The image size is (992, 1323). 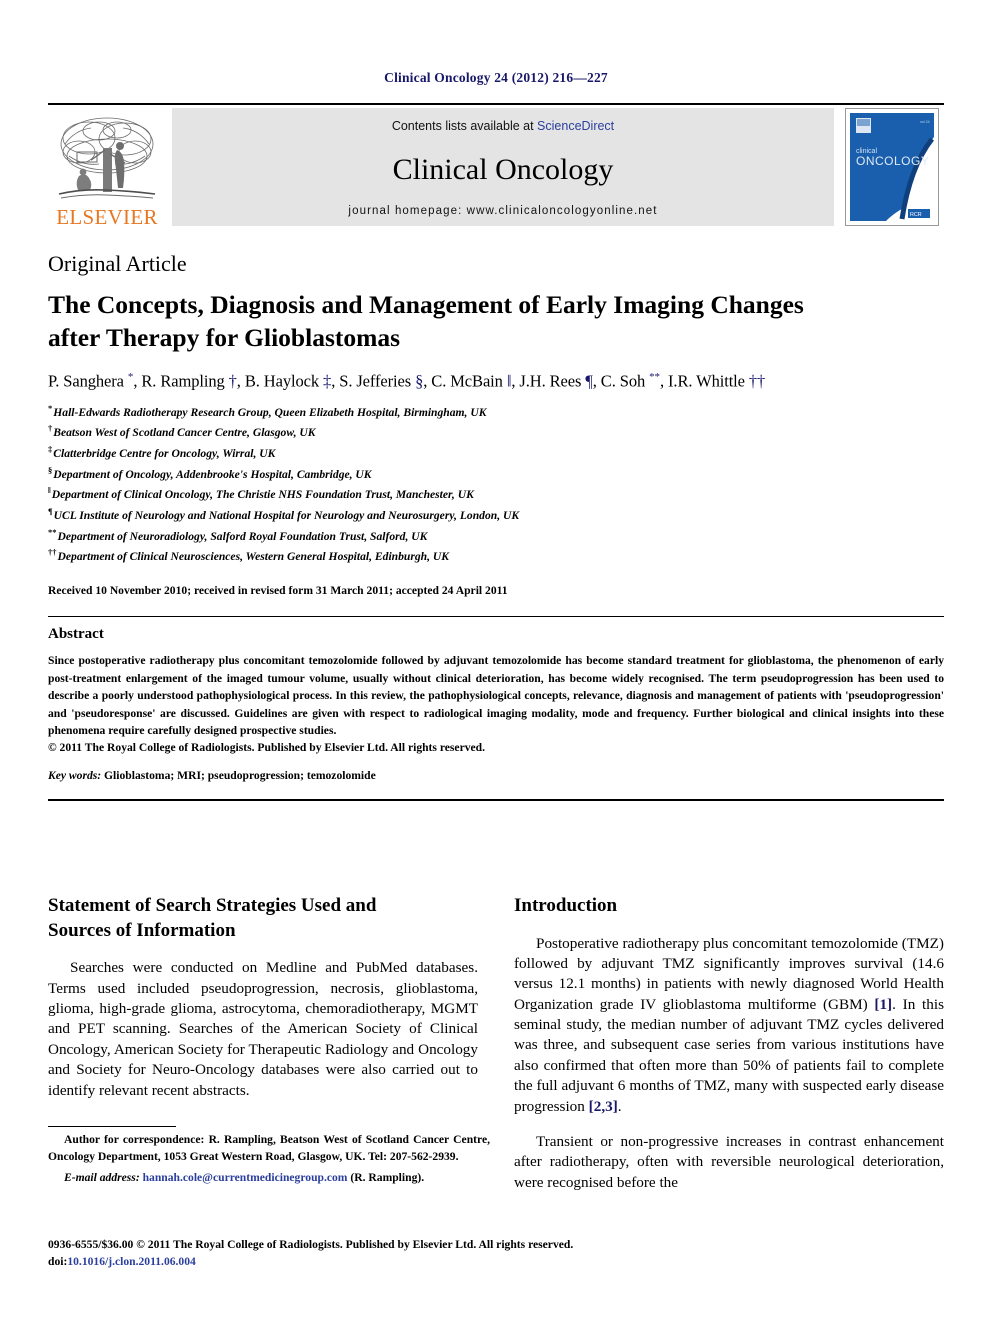 What do you see at coordinates (52, 531) in the screenshot?
I see `affiliation-marker: **` at bounding box center [52, 531].